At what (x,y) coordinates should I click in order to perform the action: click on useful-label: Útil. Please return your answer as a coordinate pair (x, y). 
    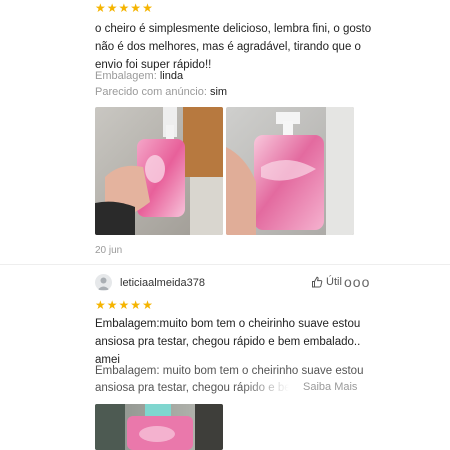
    Looking at the image, I should click on (334, 282).